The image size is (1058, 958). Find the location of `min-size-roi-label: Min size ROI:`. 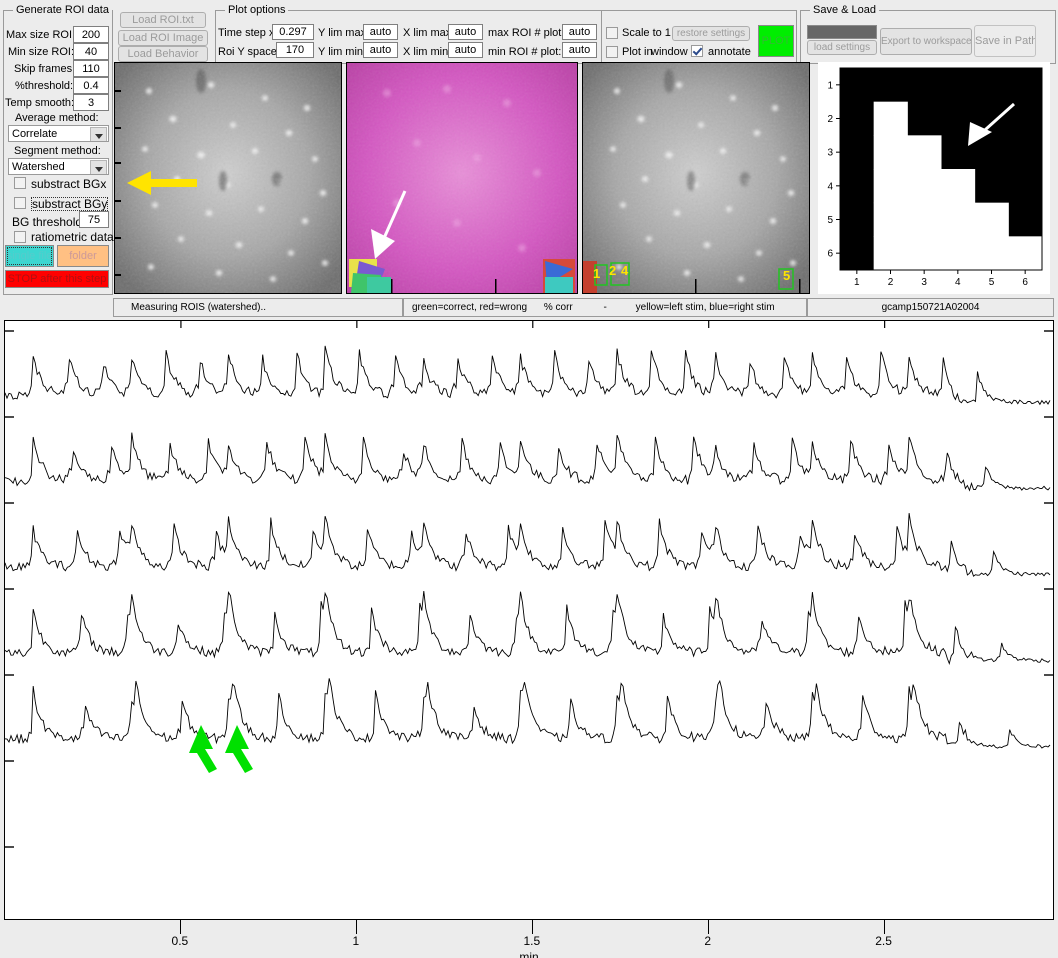

min-size-roi-label: Min size ROI: is located at coordinates (41, 52).